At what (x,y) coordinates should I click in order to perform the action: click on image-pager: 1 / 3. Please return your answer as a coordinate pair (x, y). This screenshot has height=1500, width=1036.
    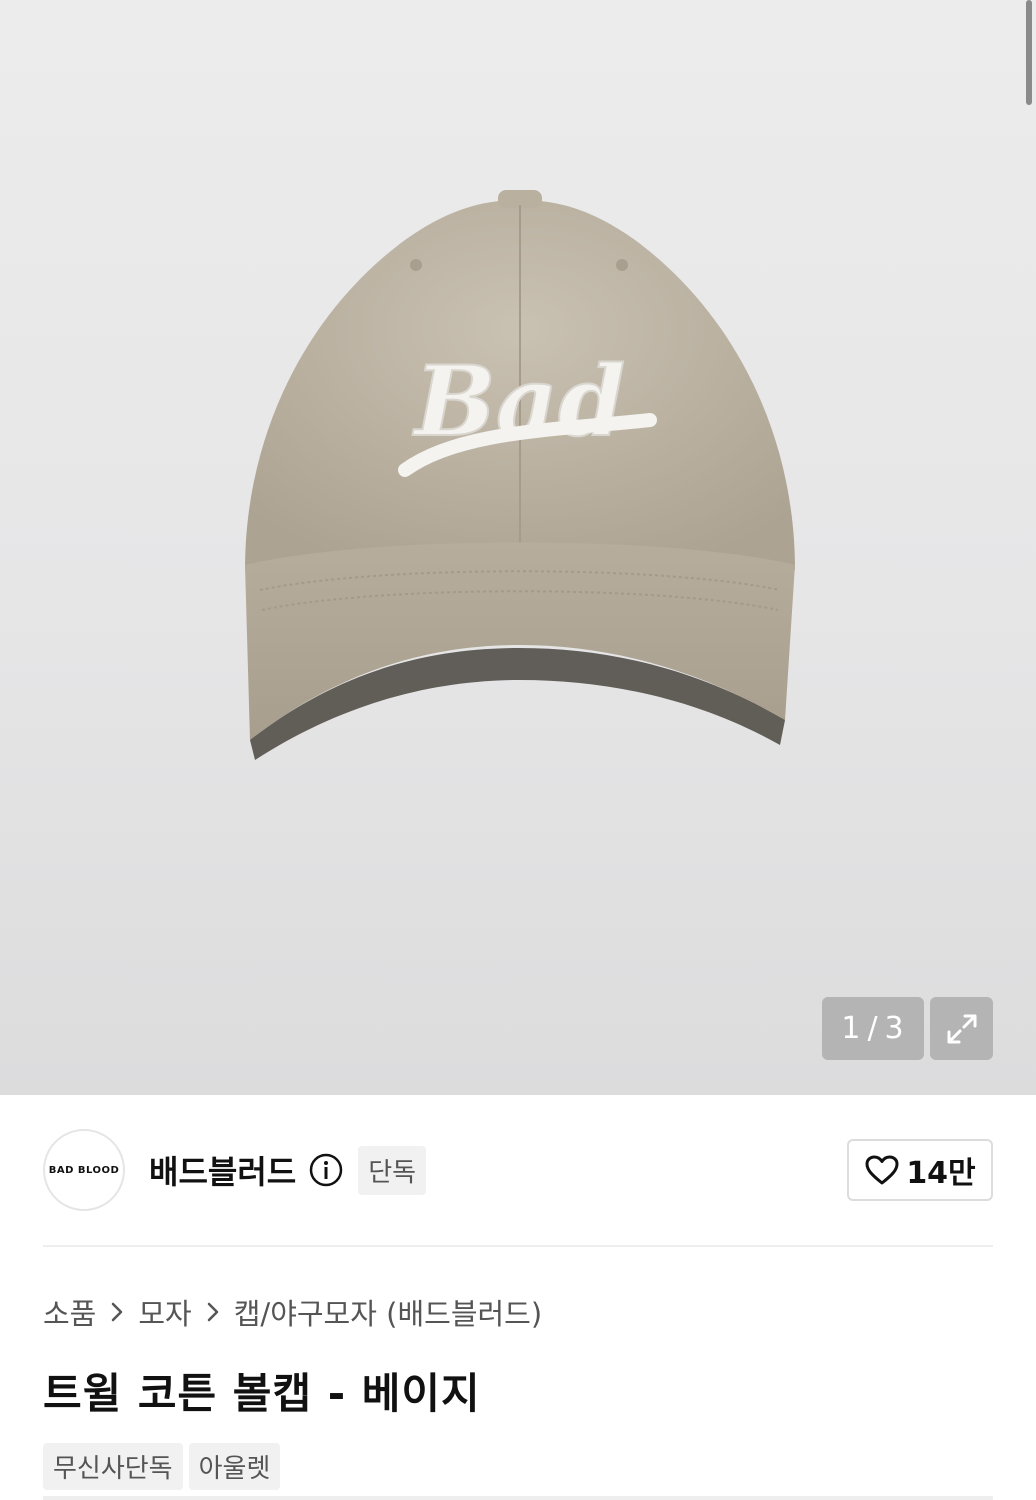
    Looking at the image, I should click on (873, 1028).